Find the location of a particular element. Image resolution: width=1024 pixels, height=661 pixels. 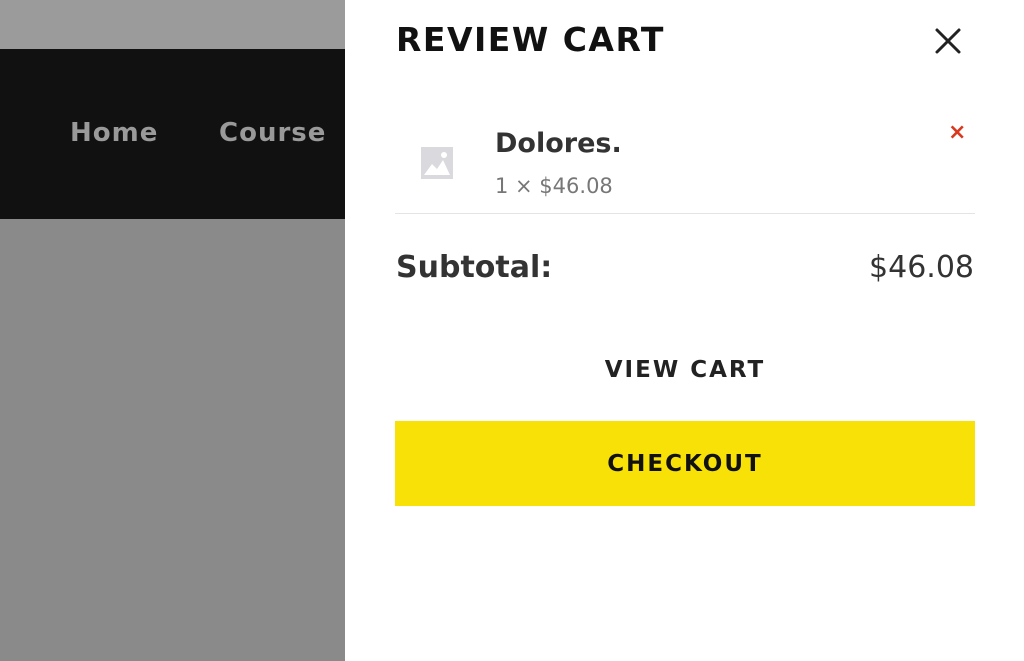

close-icon is located at coordinates (948, 41).